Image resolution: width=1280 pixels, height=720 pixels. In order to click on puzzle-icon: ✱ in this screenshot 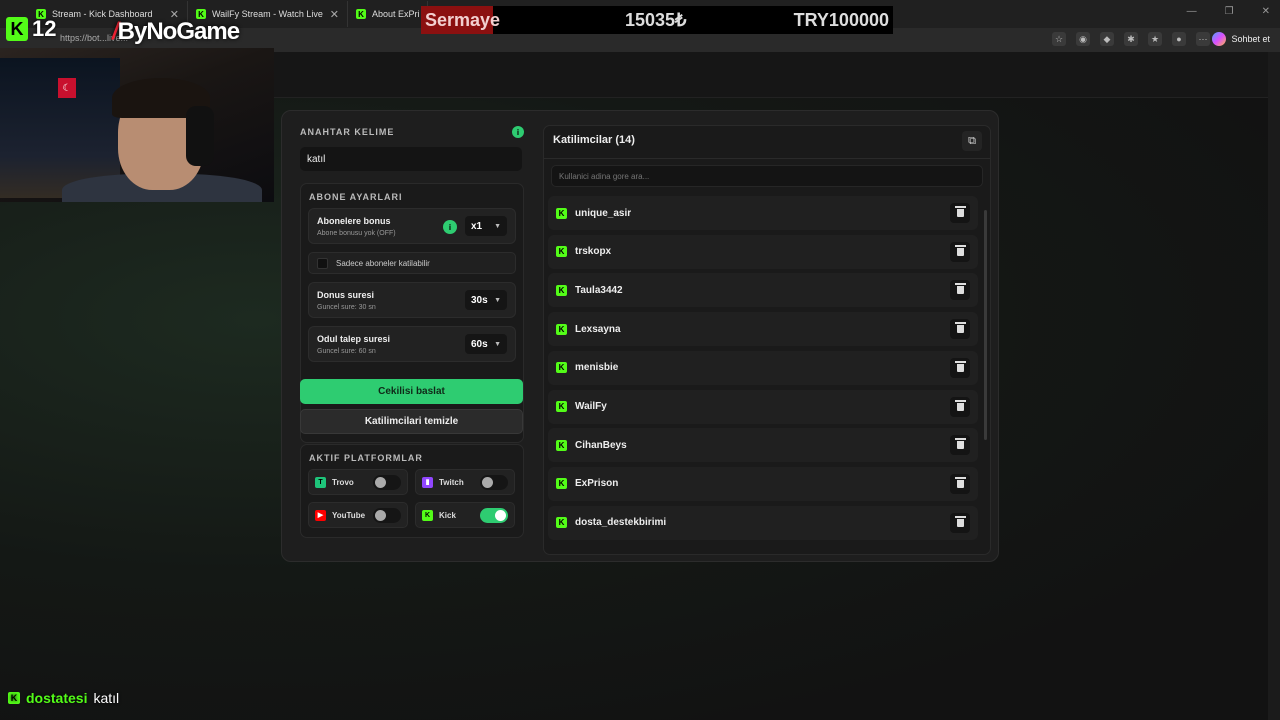, I will do `click(1131, 39)`.